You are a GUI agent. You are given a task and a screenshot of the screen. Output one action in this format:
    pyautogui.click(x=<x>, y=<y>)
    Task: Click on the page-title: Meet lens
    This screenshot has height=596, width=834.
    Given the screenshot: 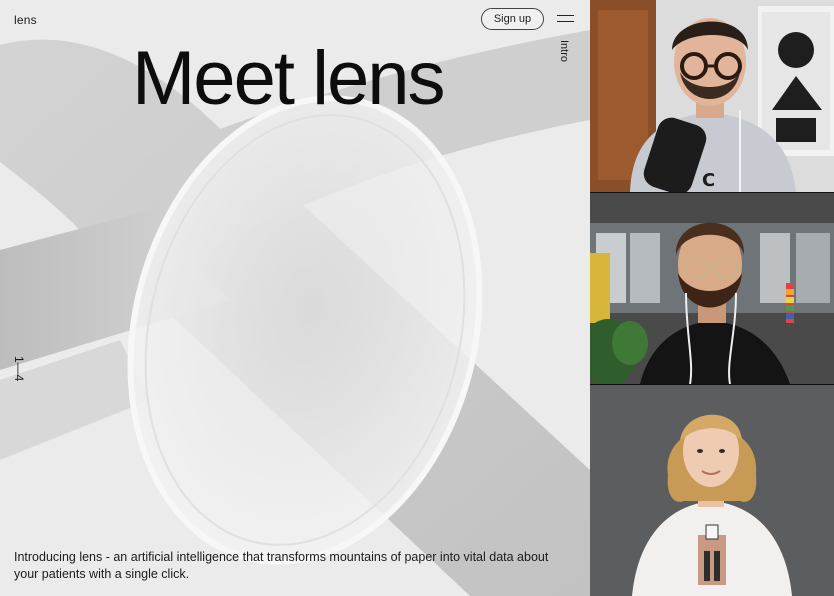 What is the action you would take?
    pyautogui.click(x=288, y=78)
    